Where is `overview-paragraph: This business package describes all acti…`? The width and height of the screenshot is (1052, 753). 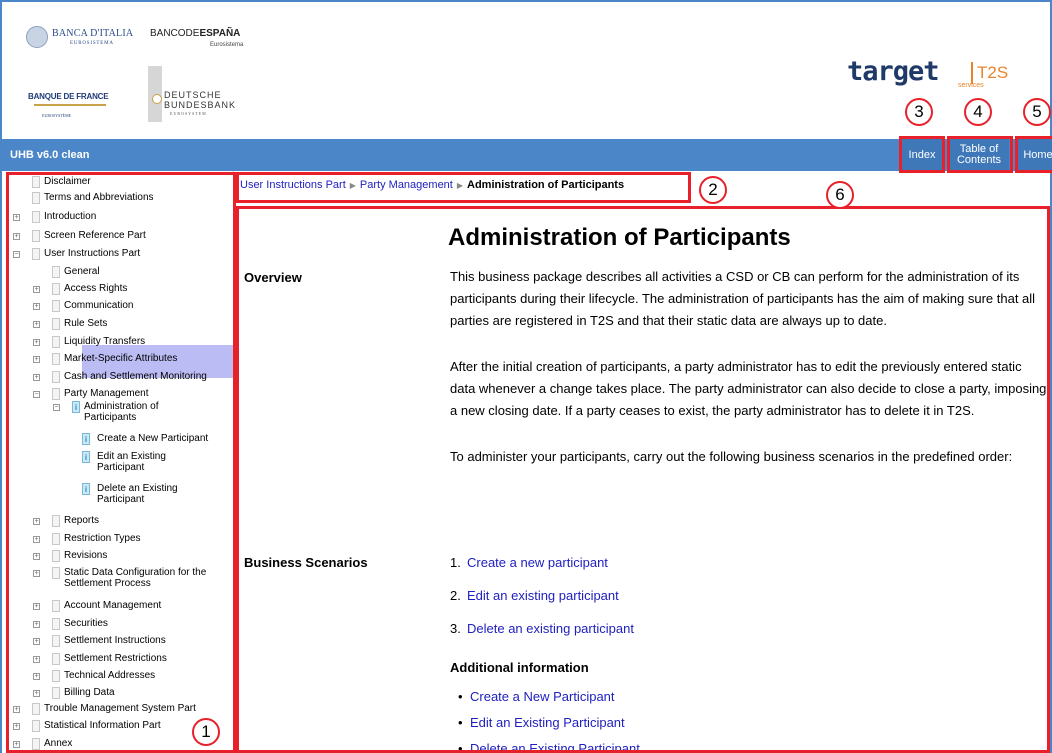
overview-paragraph: This business package describes all acti… is located at coordinates (743, 298).